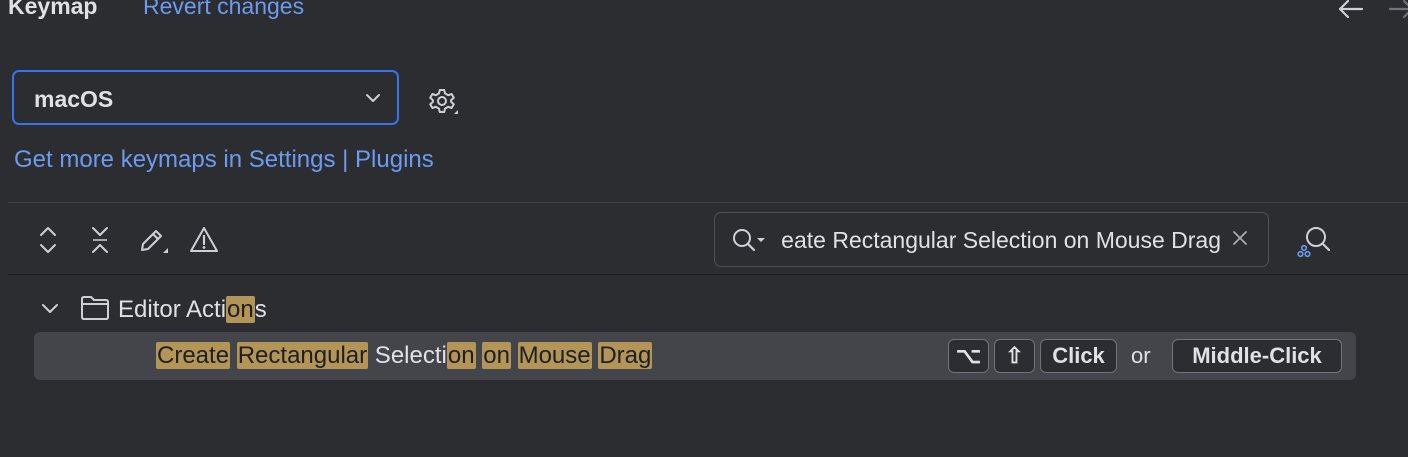  I want to click on page-title: Keymap, so click(53, 9).